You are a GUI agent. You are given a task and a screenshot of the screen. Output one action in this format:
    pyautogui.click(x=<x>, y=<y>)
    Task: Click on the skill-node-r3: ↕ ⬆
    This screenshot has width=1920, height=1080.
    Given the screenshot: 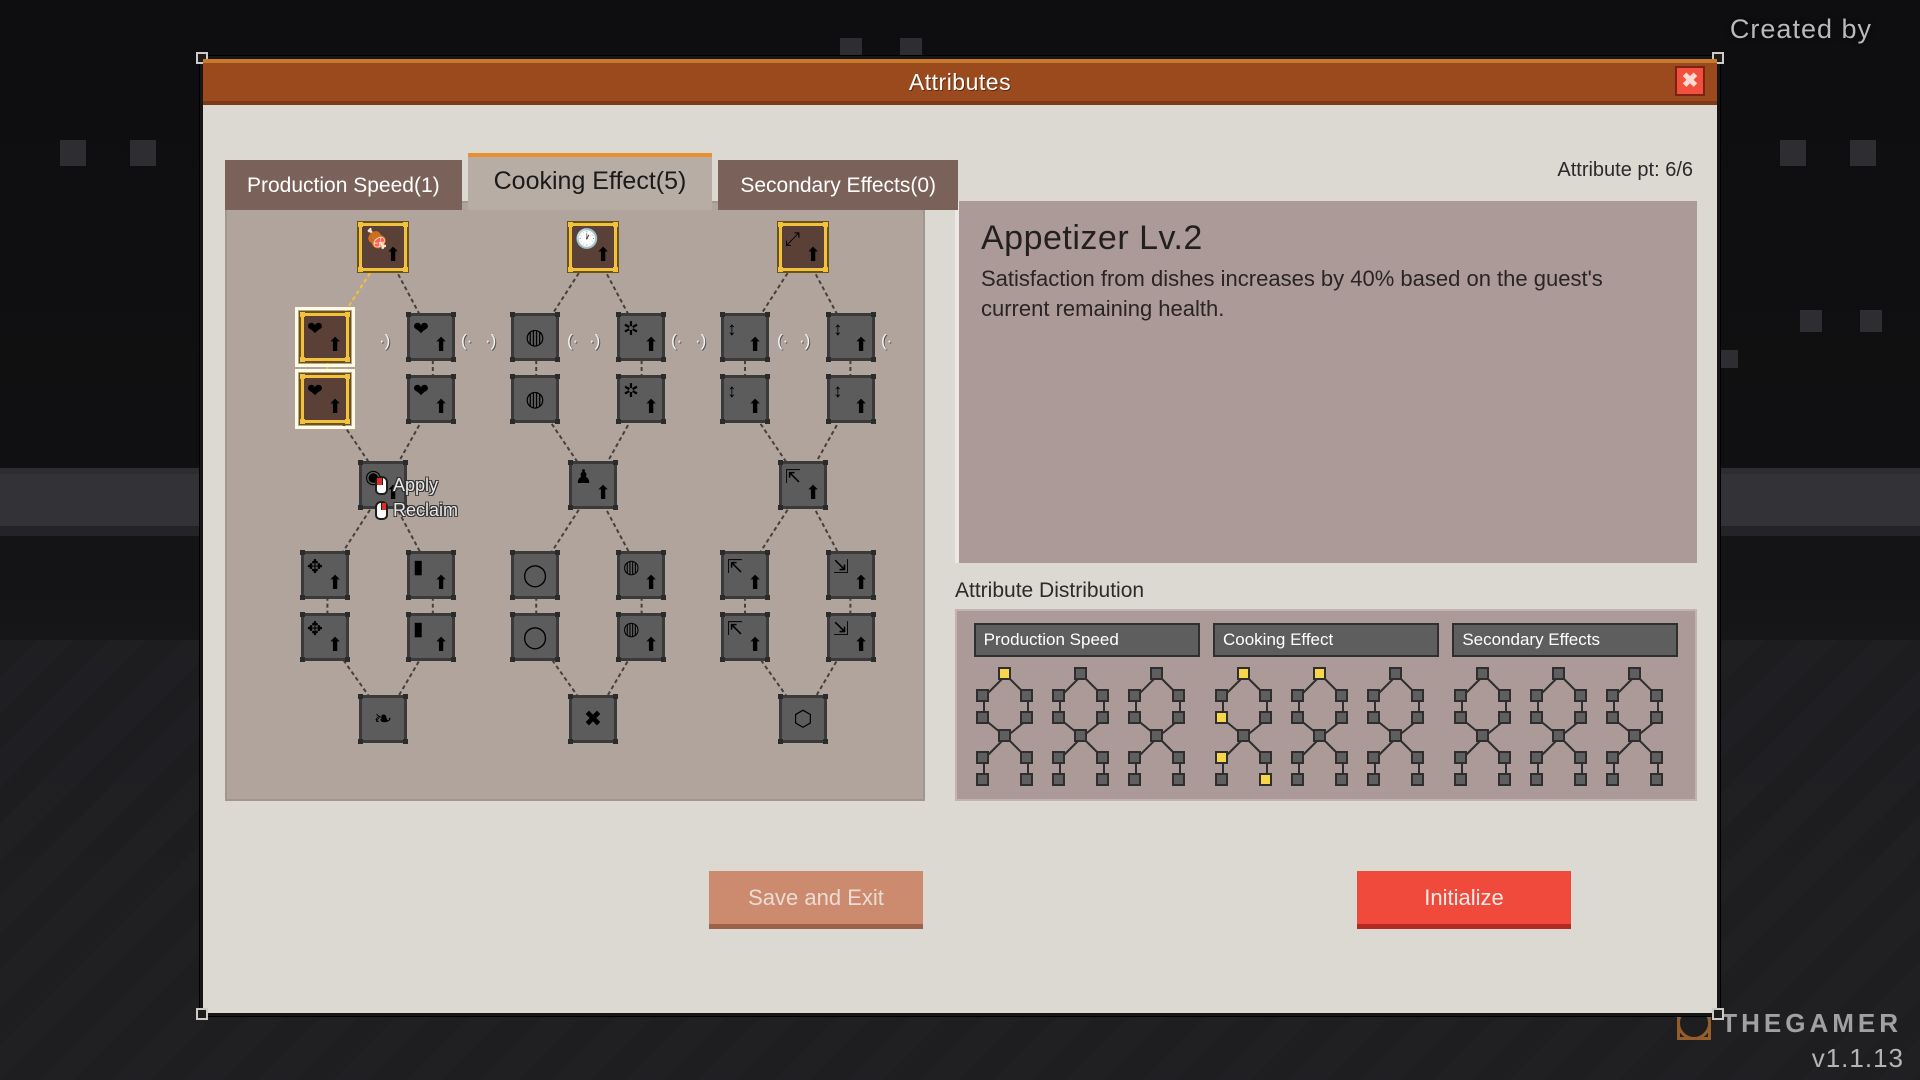 What is the action you would take?
    pyautogui.click(x=851, y=337)
    